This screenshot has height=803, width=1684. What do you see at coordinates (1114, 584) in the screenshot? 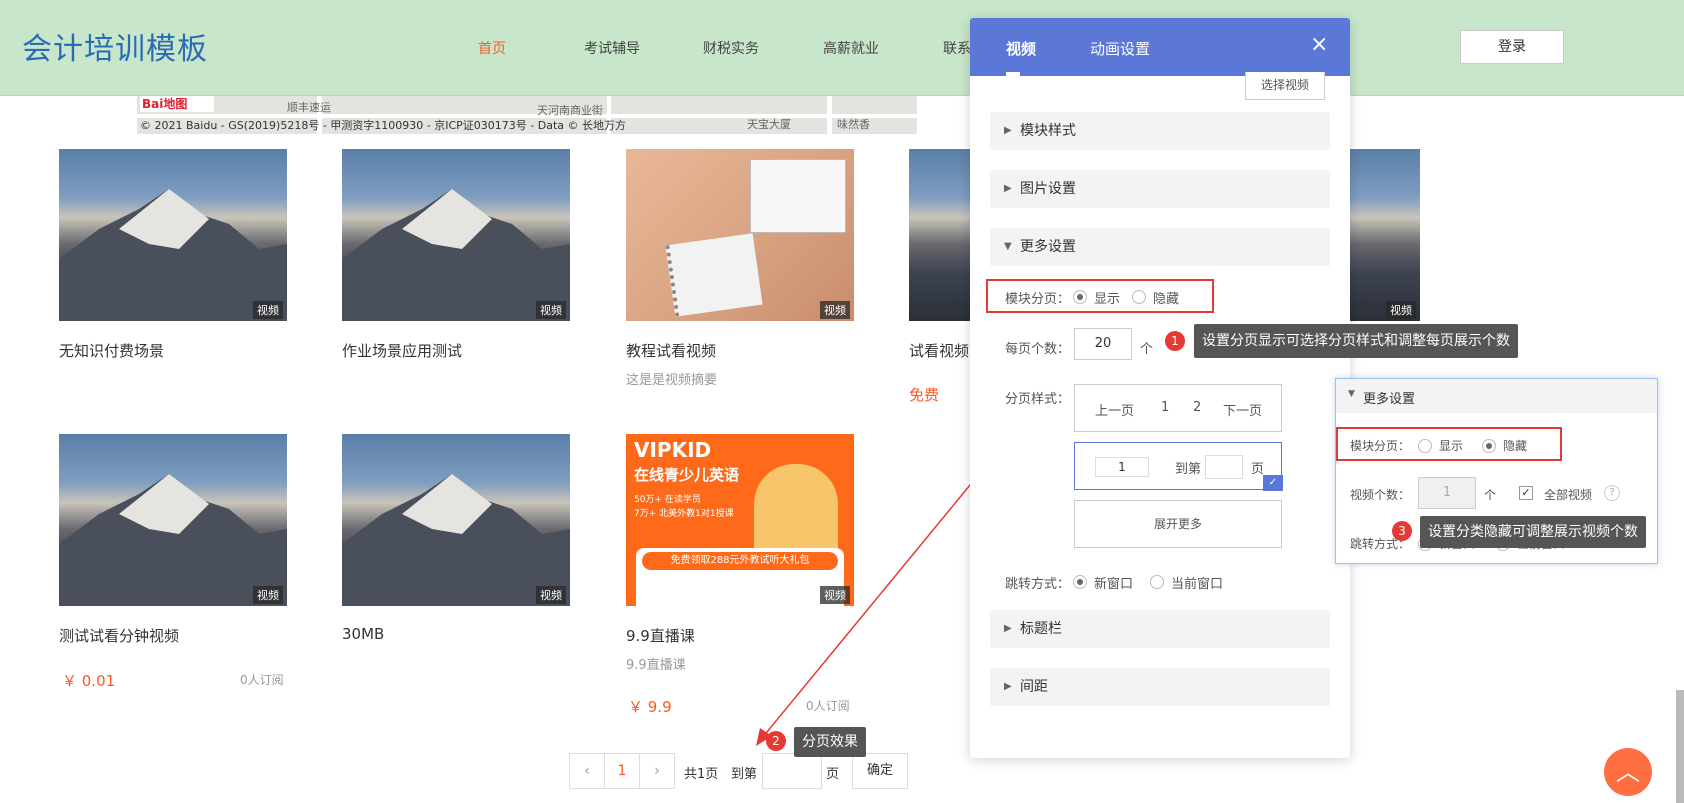
I see `radio-new-window-label: 新窗口` at bounding box center [1114, 584].